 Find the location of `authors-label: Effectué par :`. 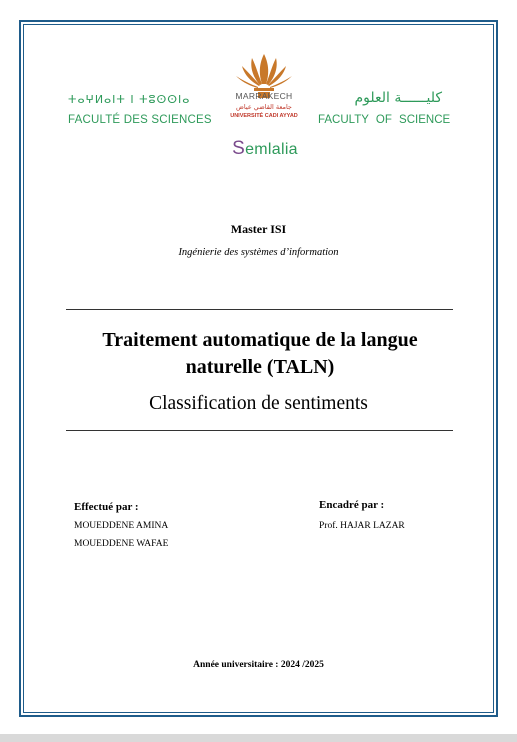

authors-label: Effectué par : is located at coordinates (106, 507).